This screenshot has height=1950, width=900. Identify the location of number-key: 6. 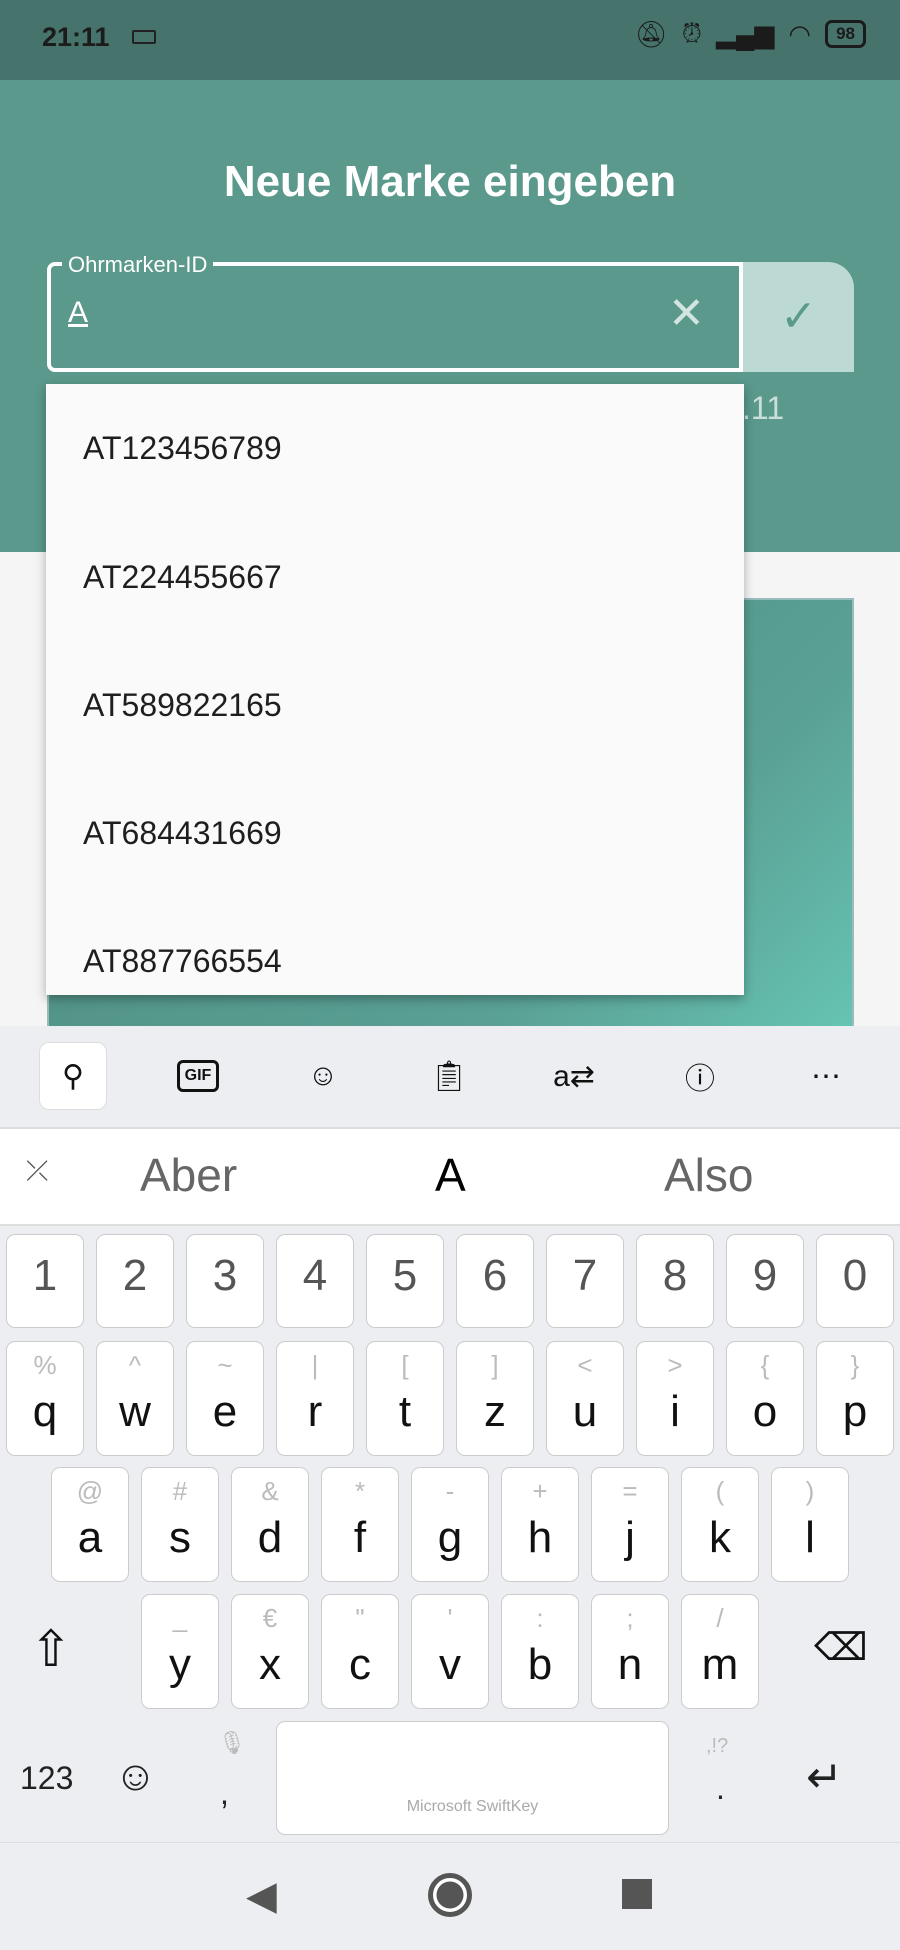
(495, 1281).